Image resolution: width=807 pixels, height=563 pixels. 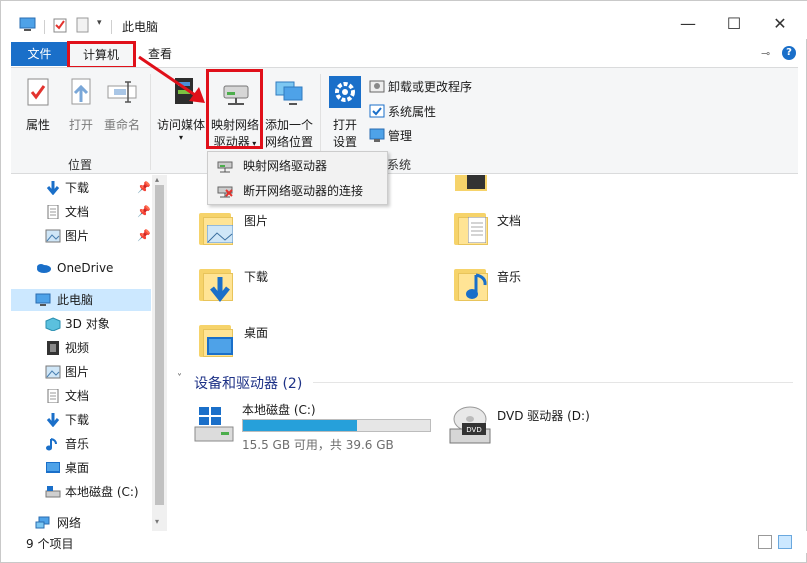 I want to click on drive-c-usage-bar, so click(x=336, y=425).